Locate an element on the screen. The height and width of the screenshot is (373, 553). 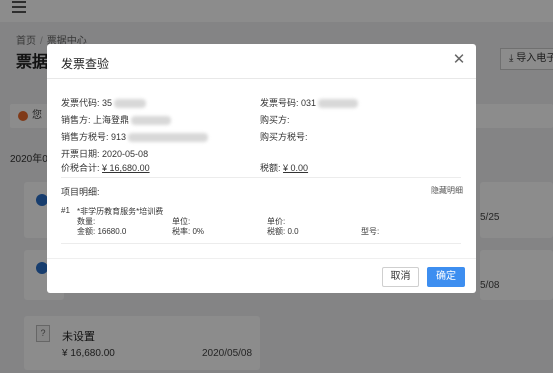
tax-field: 税额: ¥ 0.00 is located at coordinates (284, 167).